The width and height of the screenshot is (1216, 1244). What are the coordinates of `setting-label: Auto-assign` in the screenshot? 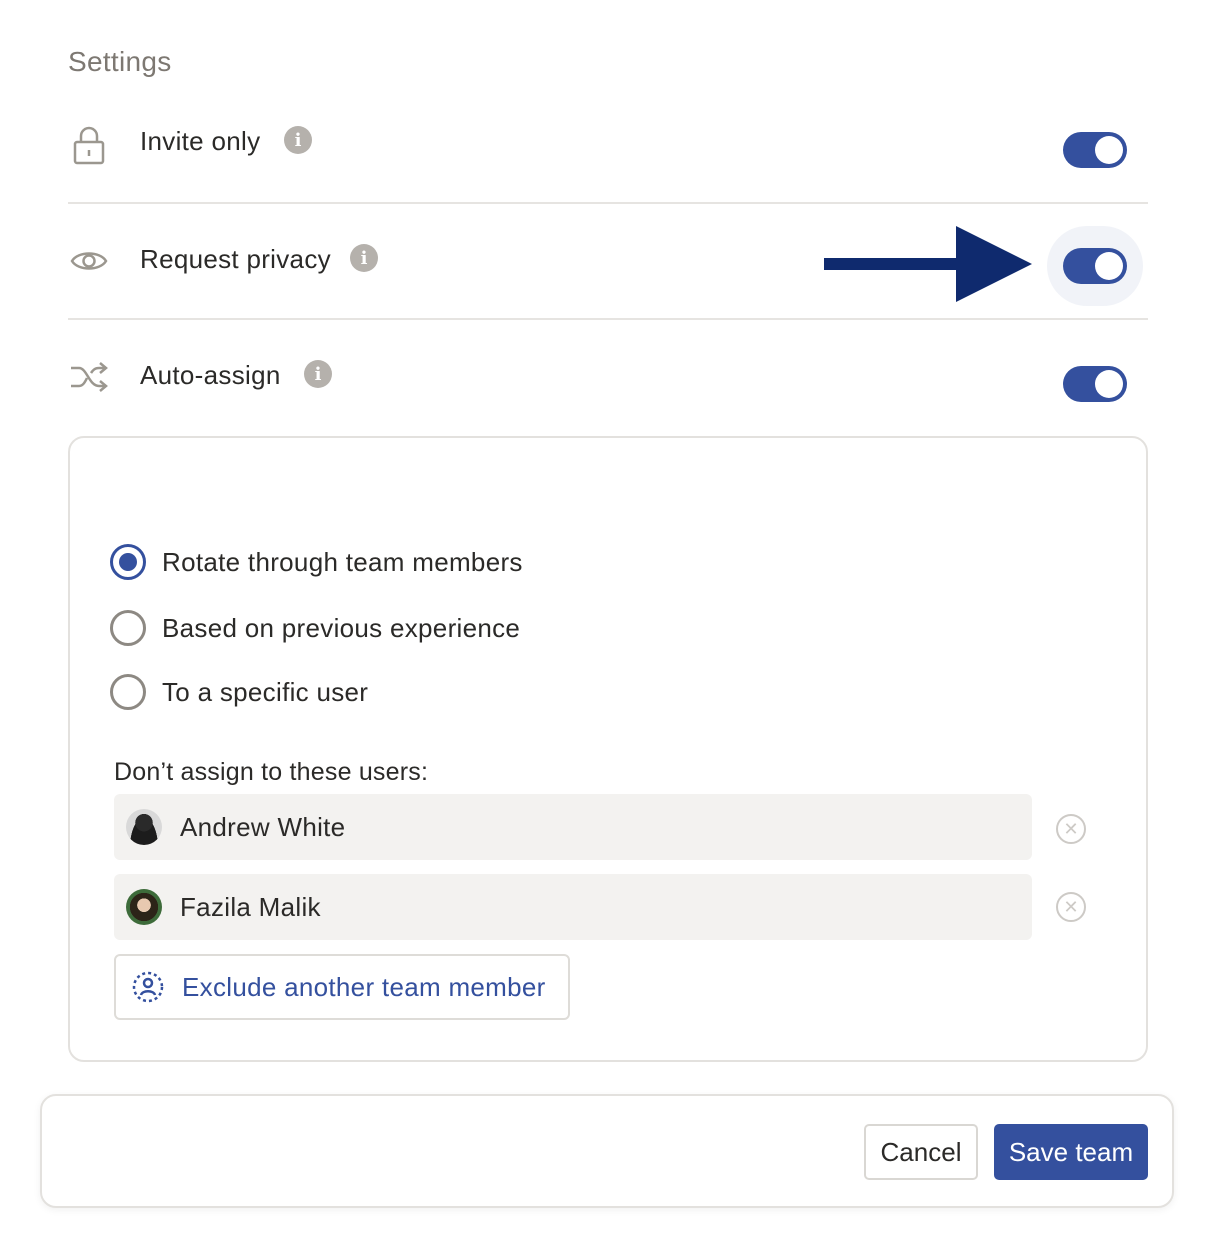 It's located at (210, 375).